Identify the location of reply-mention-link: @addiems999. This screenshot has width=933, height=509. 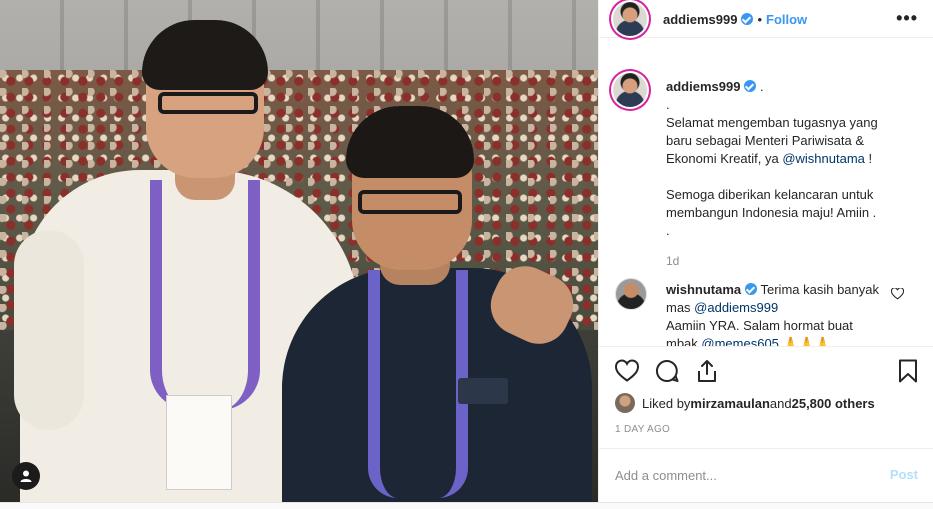
(736, 307).